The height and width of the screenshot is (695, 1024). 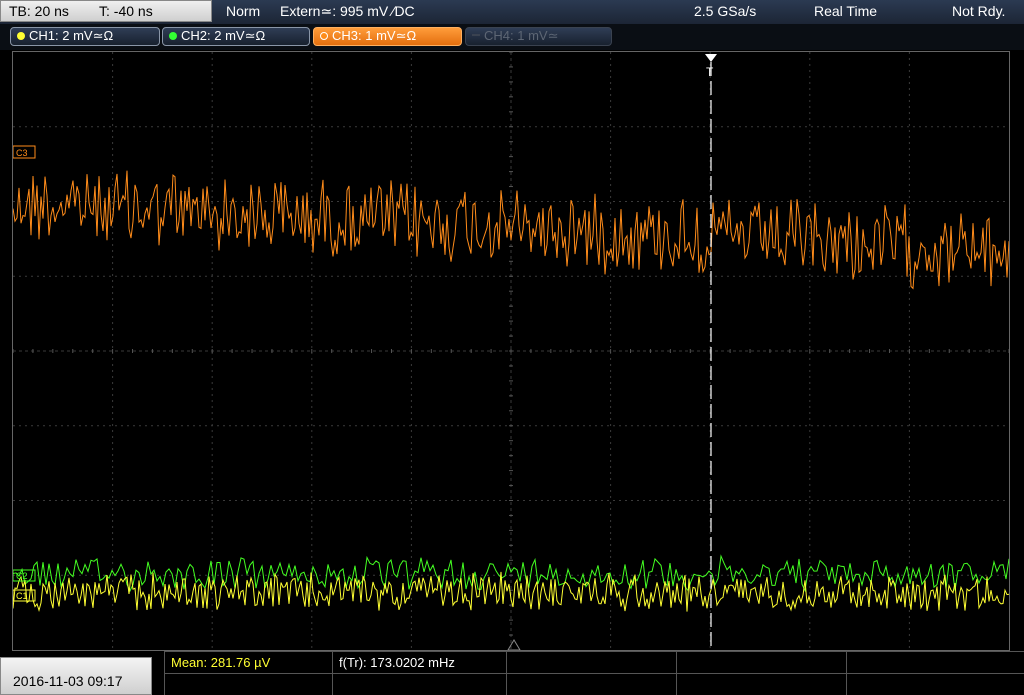 What do you see at coordinates (68, 681) in the screenshot?
I see `datetime-label: 2016-11-03 09:17` at bounding box center [68, 681].